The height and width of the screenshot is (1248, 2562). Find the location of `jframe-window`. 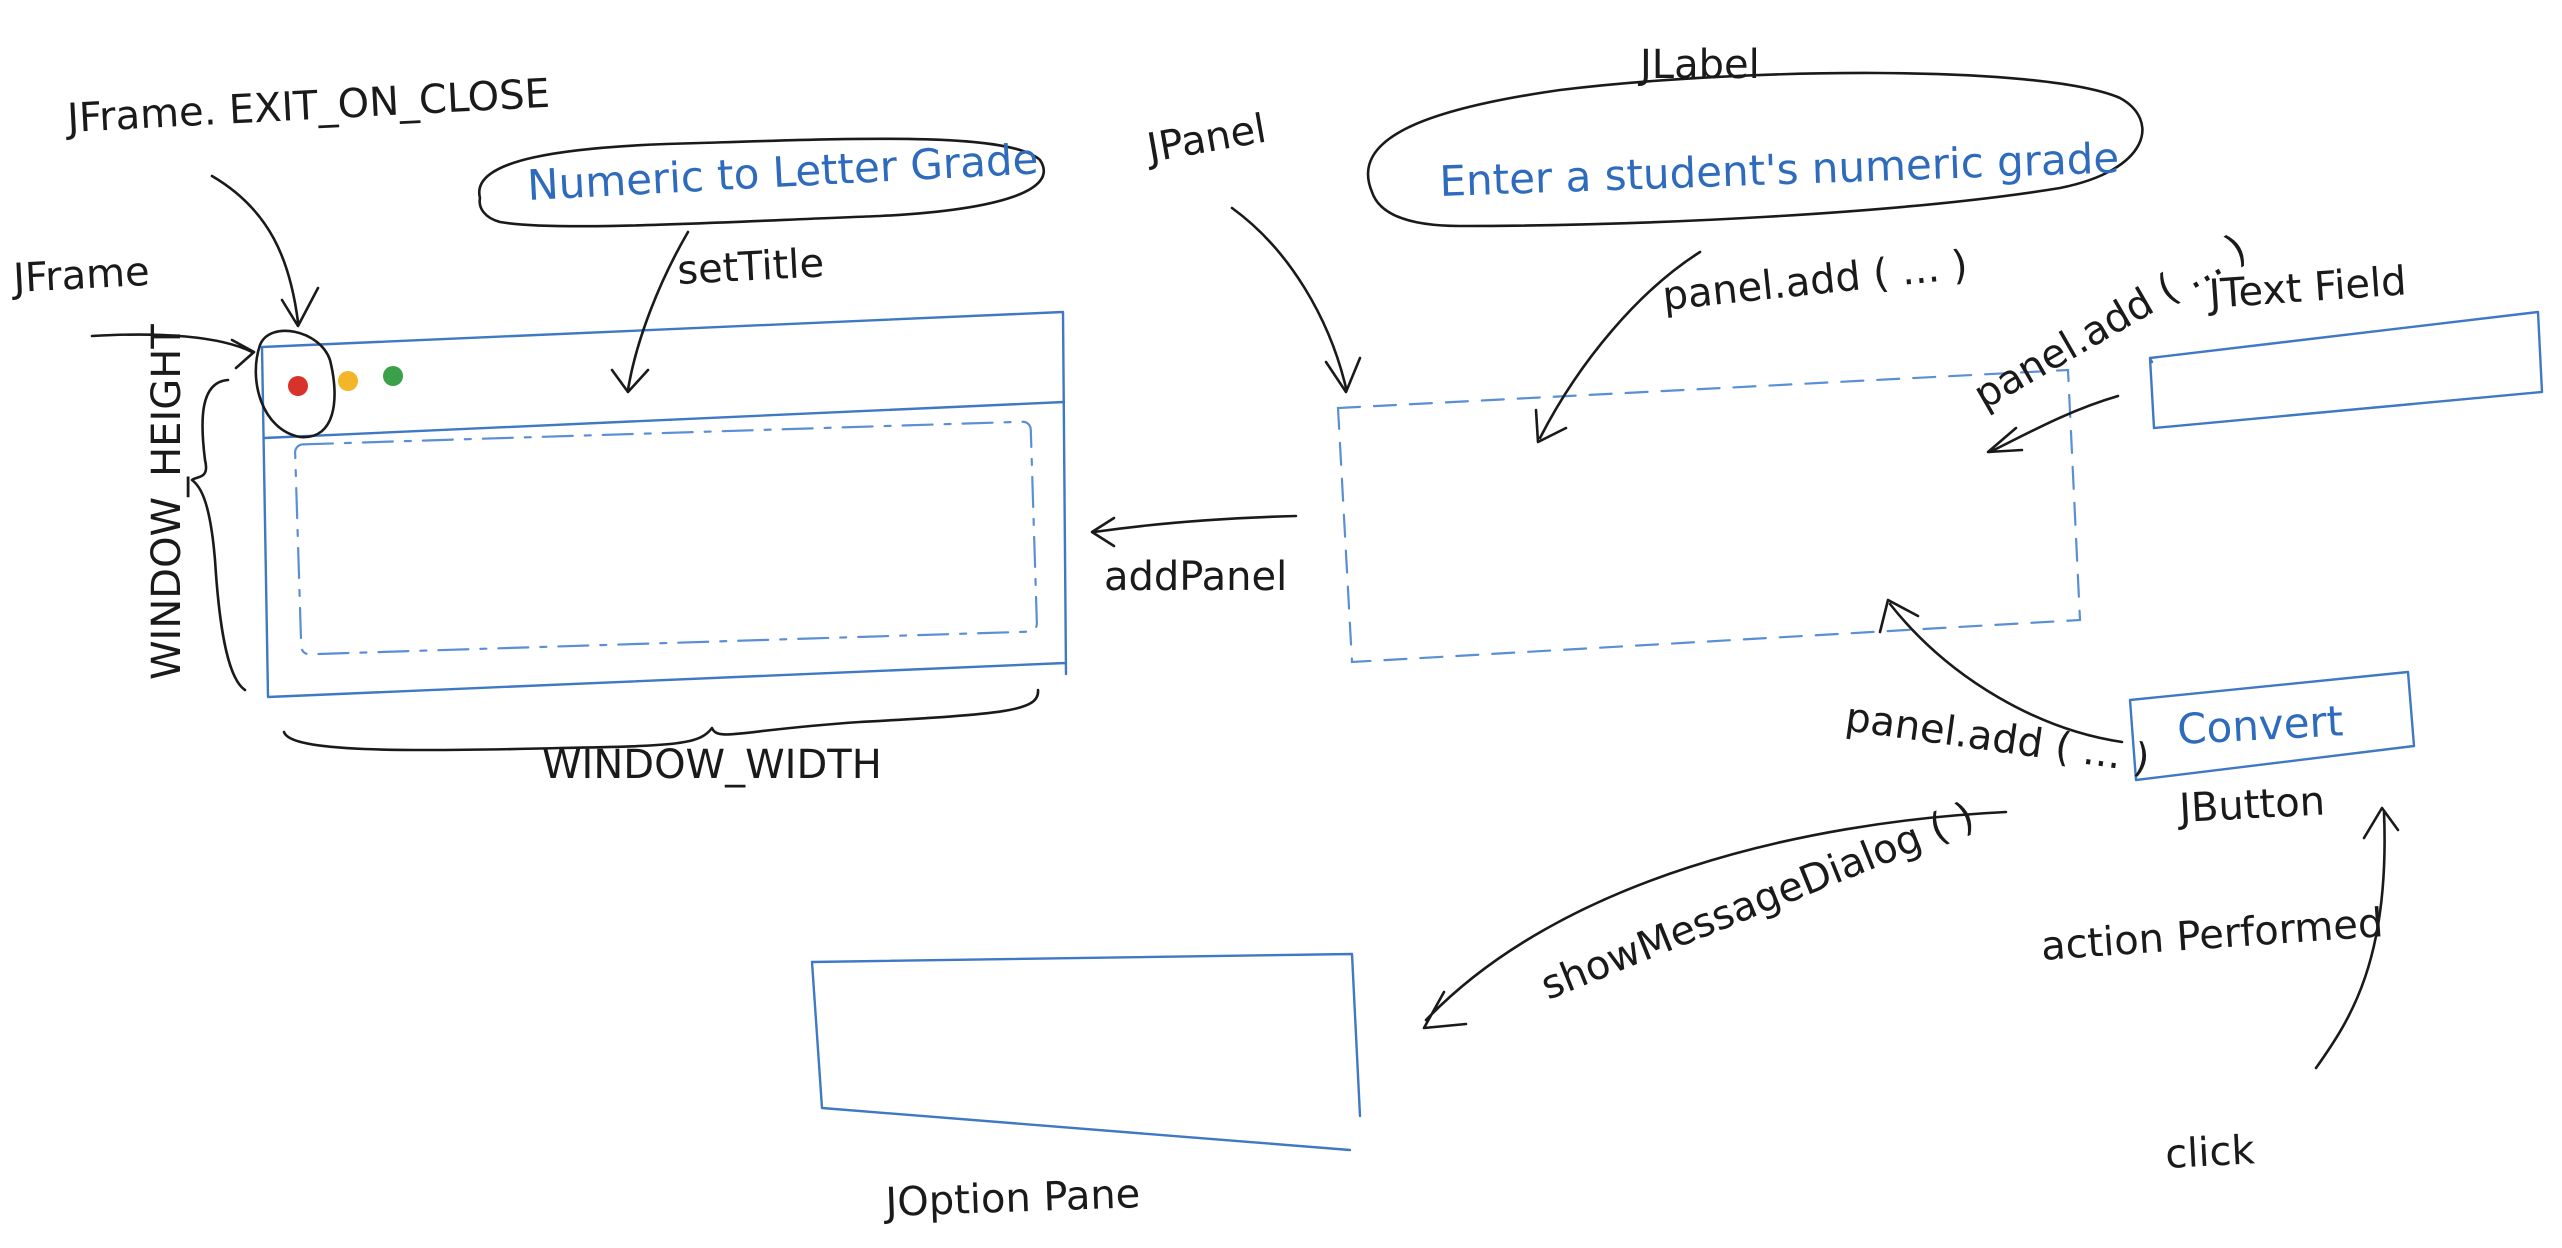

jframe-window is located at coordinates (661, 504).